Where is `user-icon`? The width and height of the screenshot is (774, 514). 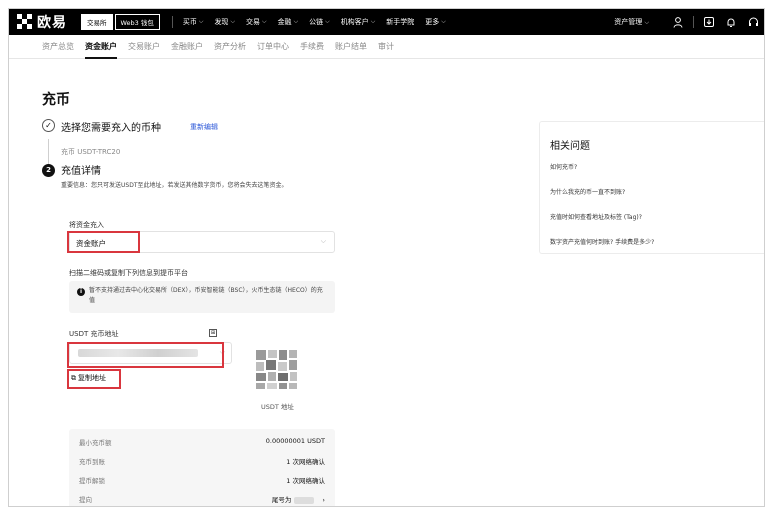 user-icon is located at coordinates (678, 22).